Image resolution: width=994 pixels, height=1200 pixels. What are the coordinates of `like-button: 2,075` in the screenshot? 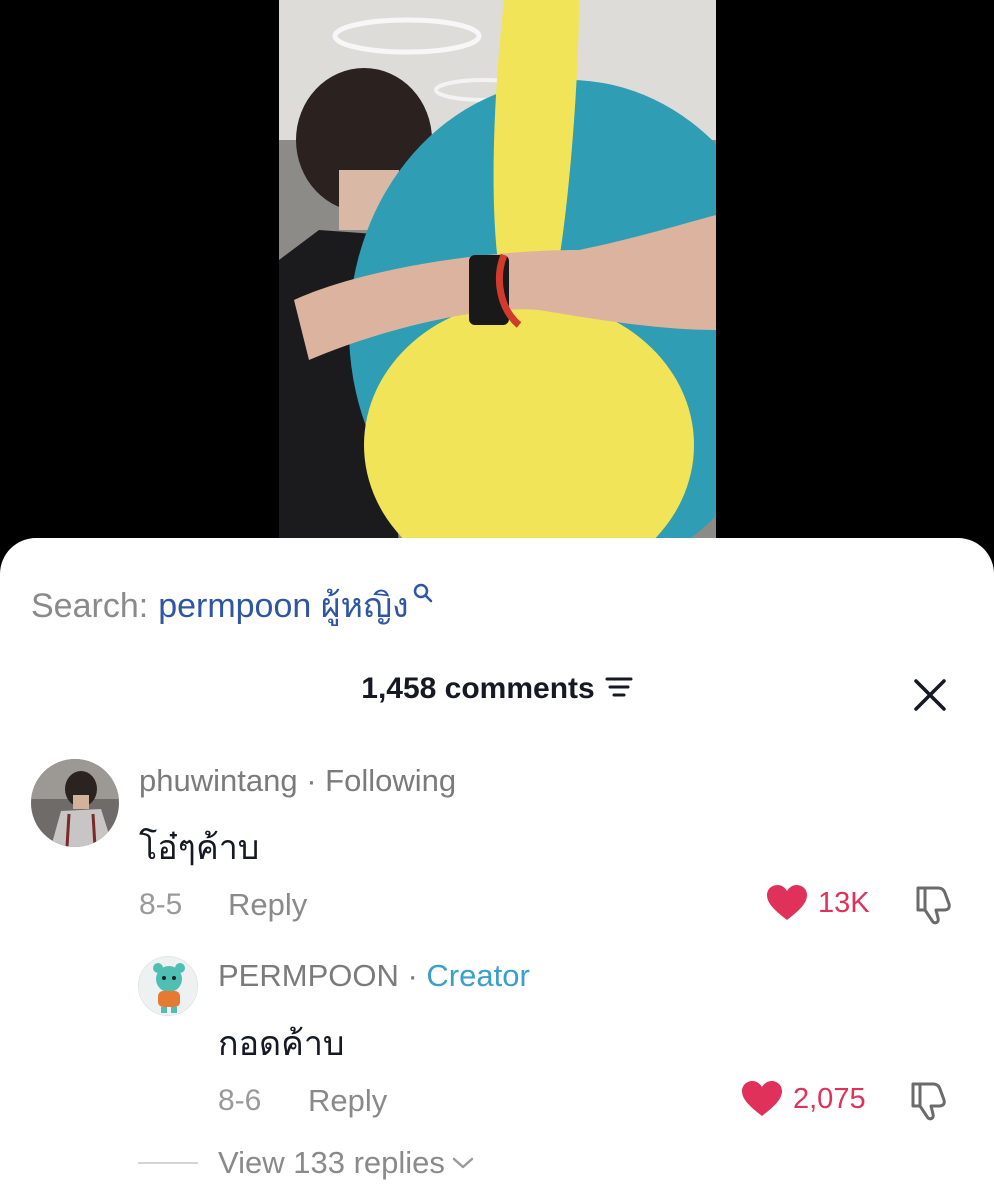 It's located at (803, 1099).